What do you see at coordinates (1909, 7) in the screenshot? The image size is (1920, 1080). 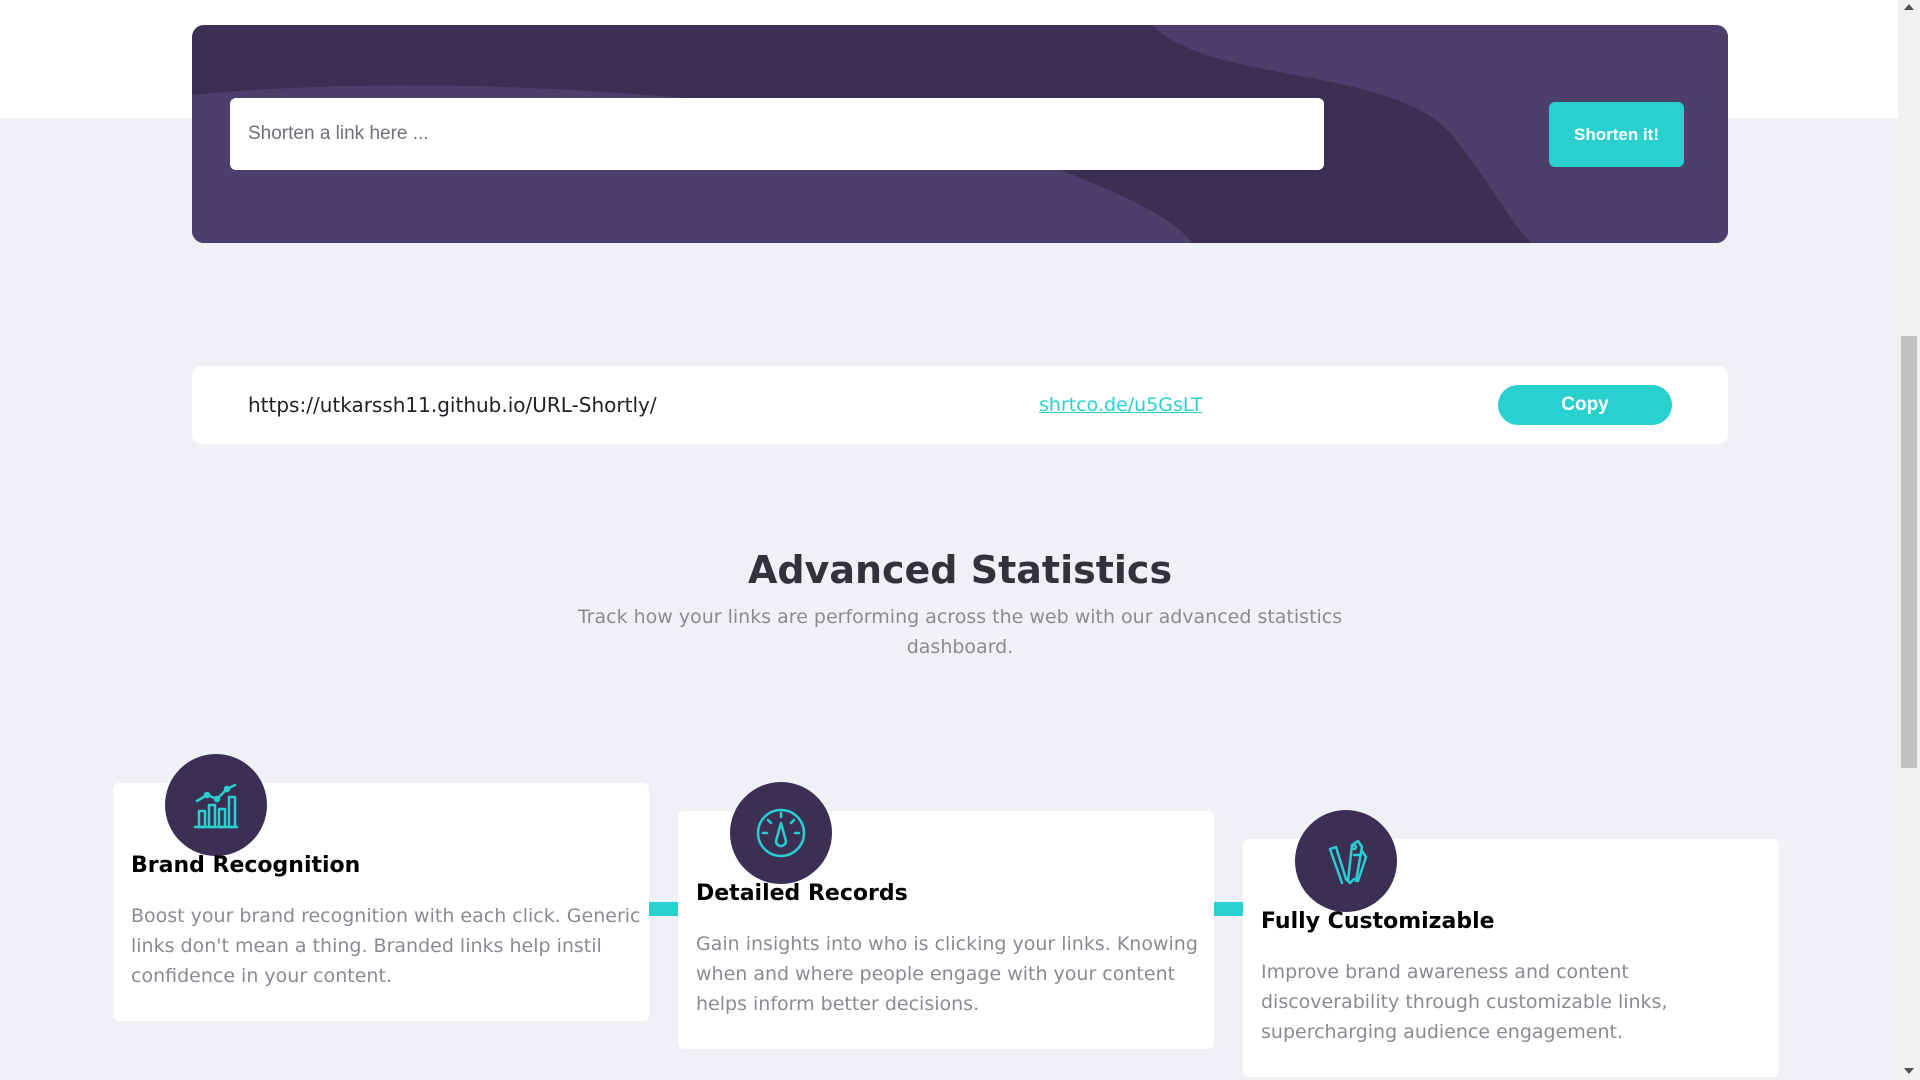 I see `scroll-up-icon` at bounding box center [1909, 7].